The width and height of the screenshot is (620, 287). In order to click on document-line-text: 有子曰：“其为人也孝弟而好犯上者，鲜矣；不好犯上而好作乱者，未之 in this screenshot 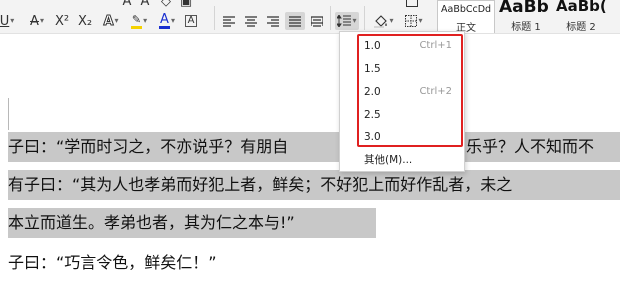, I will do `click(260, 184)`.